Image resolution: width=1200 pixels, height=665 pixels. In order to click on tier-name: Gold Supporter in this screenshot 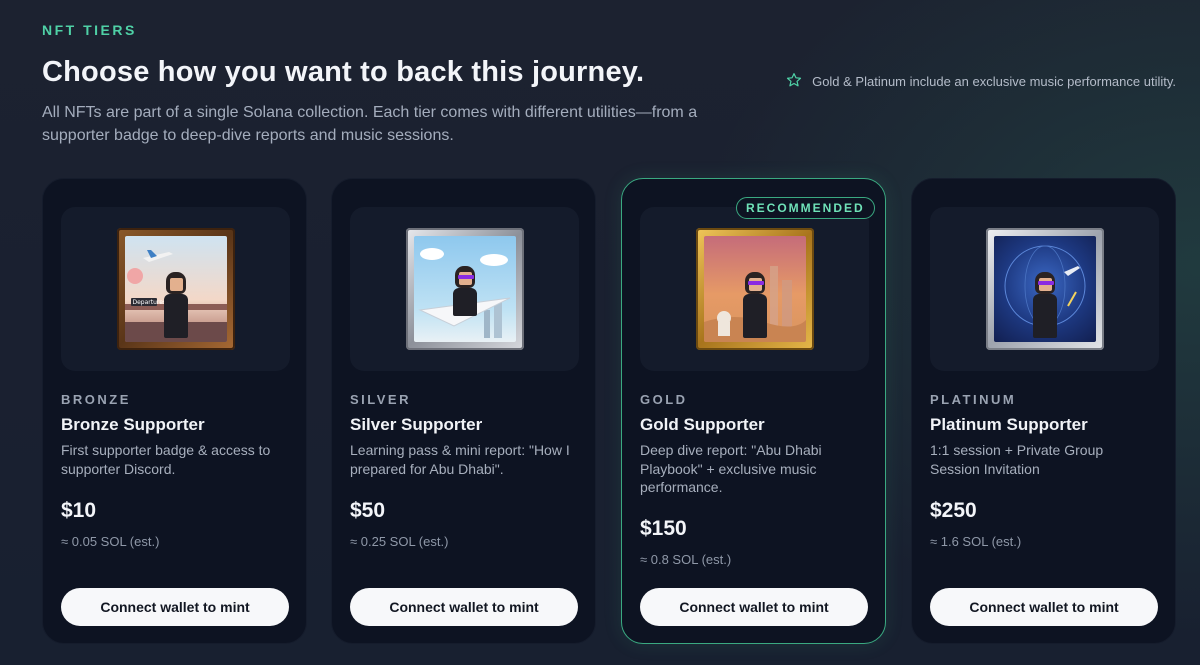, I will do `click(702, 424)`.